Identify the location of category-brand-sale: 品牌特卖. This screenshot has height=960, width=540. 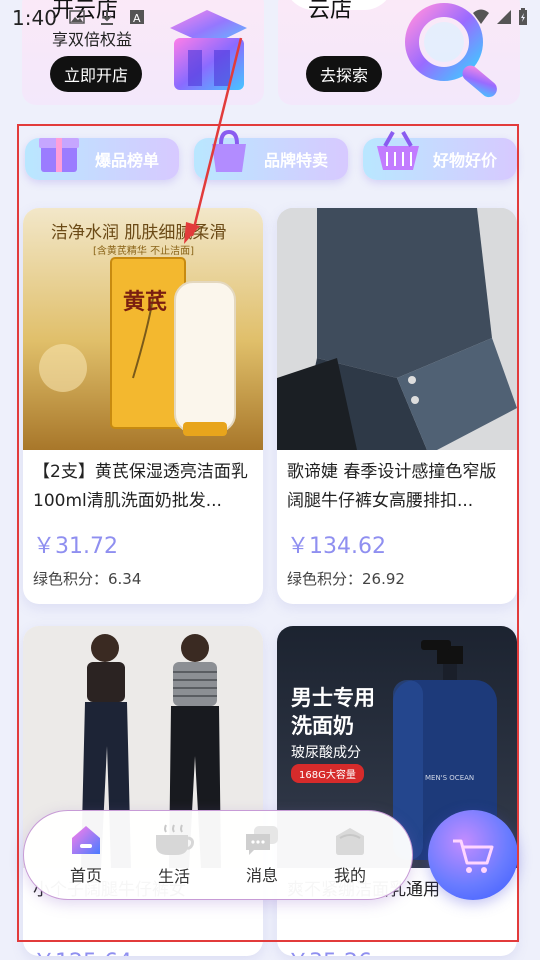
(271, 154).